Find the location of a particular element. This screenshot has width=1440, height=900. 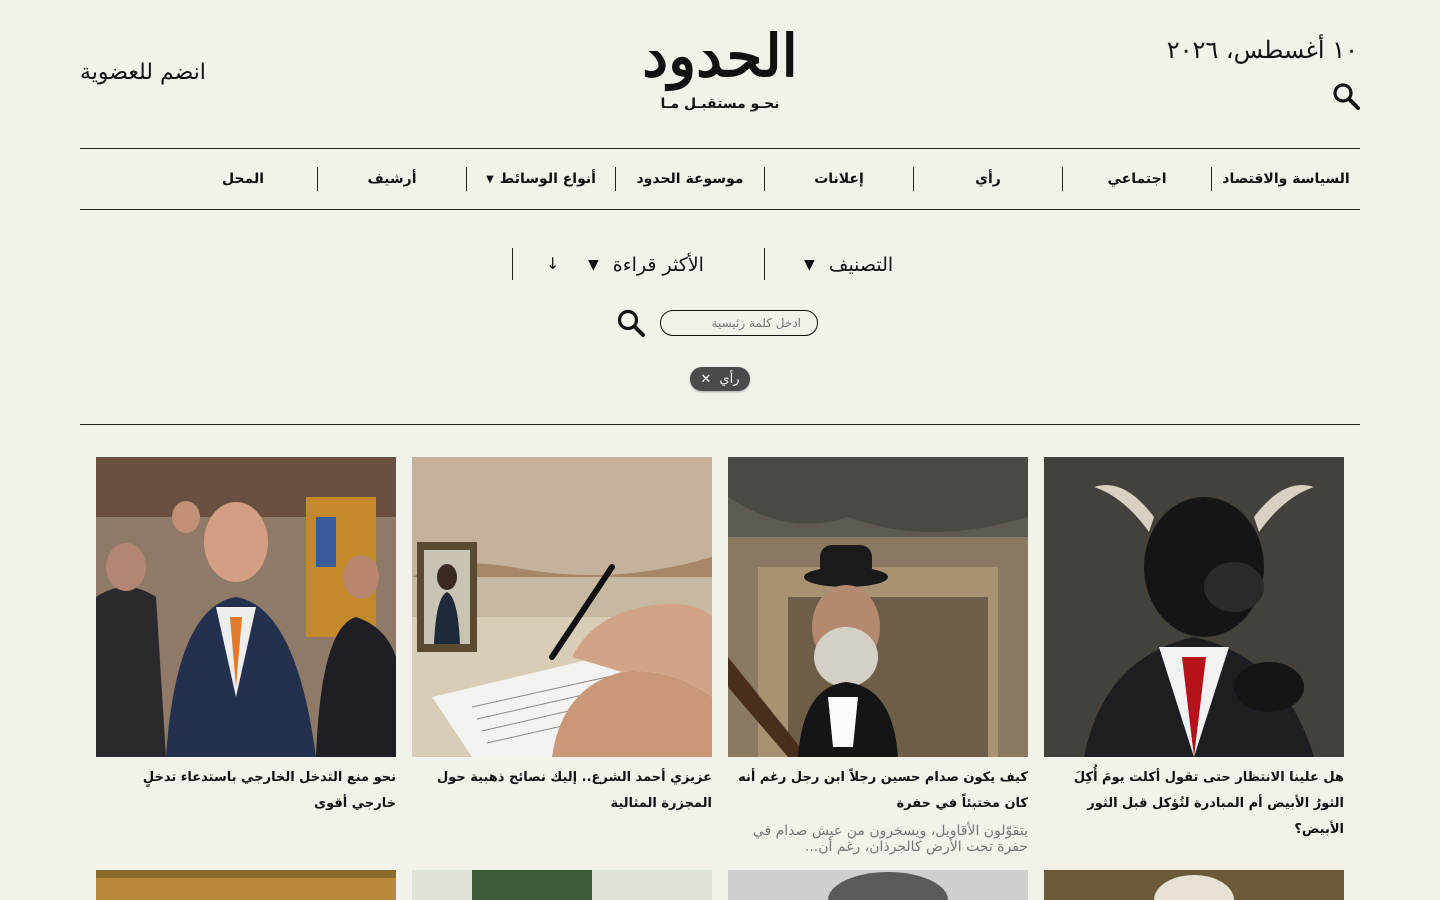

caret-down-icon: ▼ is located at coordinates (490, 179).